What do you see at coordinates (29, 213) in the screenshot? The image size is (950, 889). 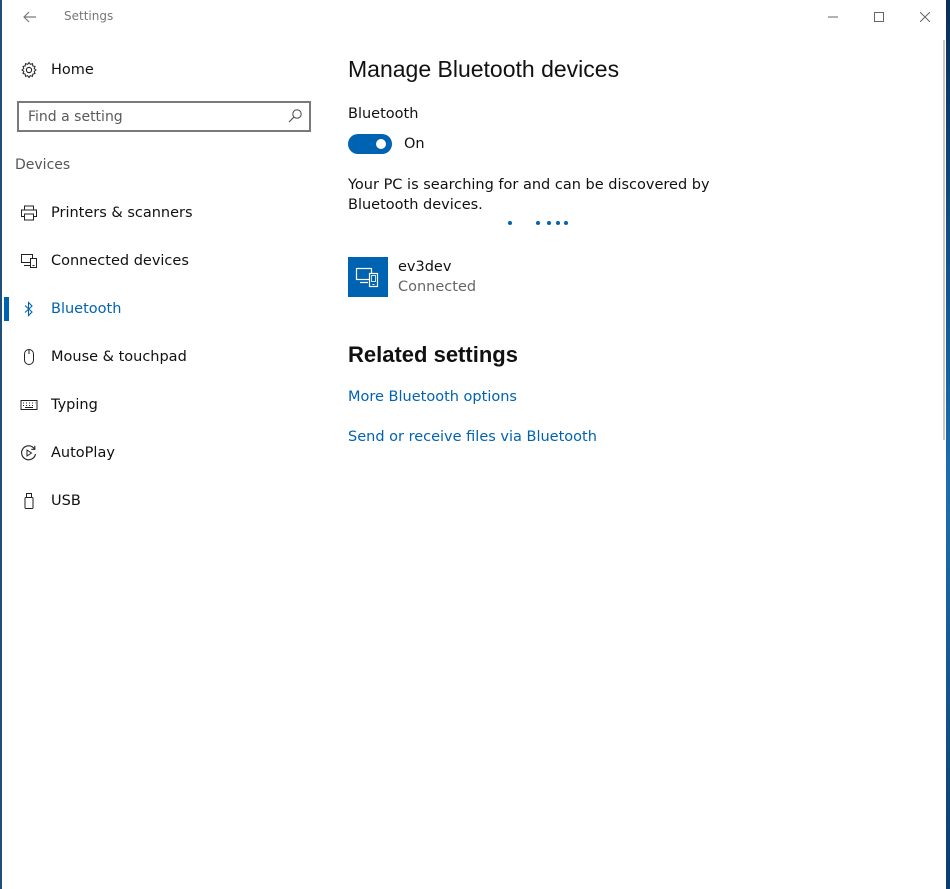 I see `printer-icon` at bounding box center [29, 213].